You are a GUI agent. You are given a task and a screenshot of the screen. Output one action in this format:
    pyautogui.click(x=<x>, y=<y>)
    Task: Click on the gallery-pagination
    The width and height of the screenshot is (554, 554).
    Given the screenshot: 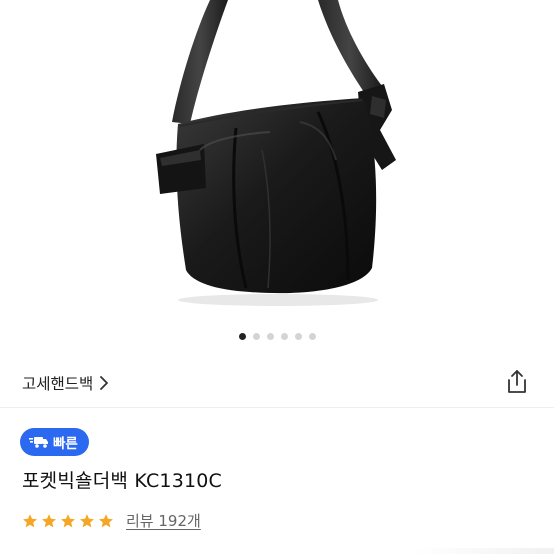 What is the action you would take?
    pyautogui.click(x=277, y=338)
    